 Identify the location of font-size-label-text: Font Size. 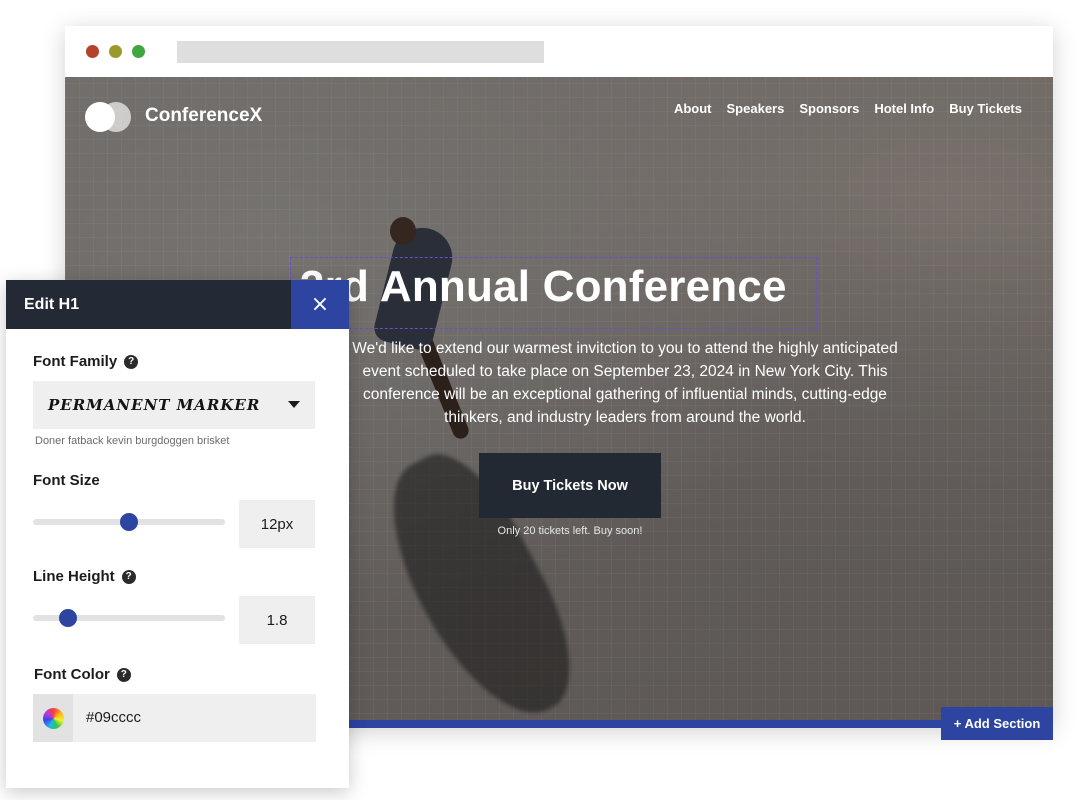
(66, 480).